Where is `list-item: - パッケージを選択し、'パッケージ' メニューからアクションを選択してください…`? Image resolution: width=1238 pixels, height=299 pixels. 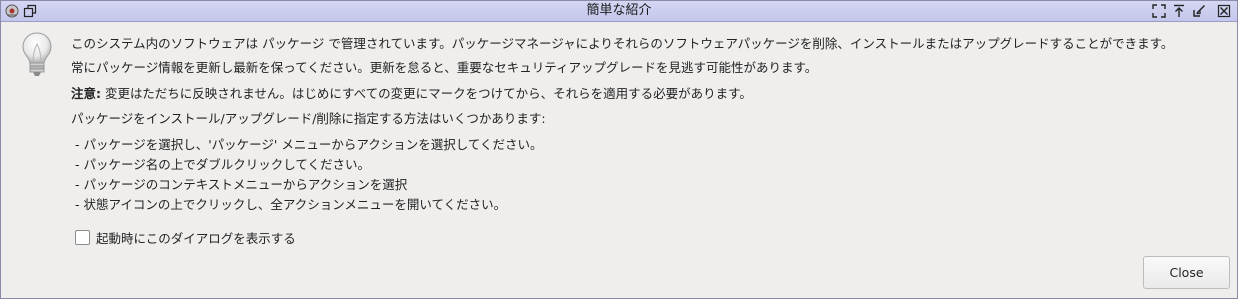 list-item: - パッケージを選択し、'パッケージ' メニューからアクションを選択してください… is located at coordinates (309, 144).